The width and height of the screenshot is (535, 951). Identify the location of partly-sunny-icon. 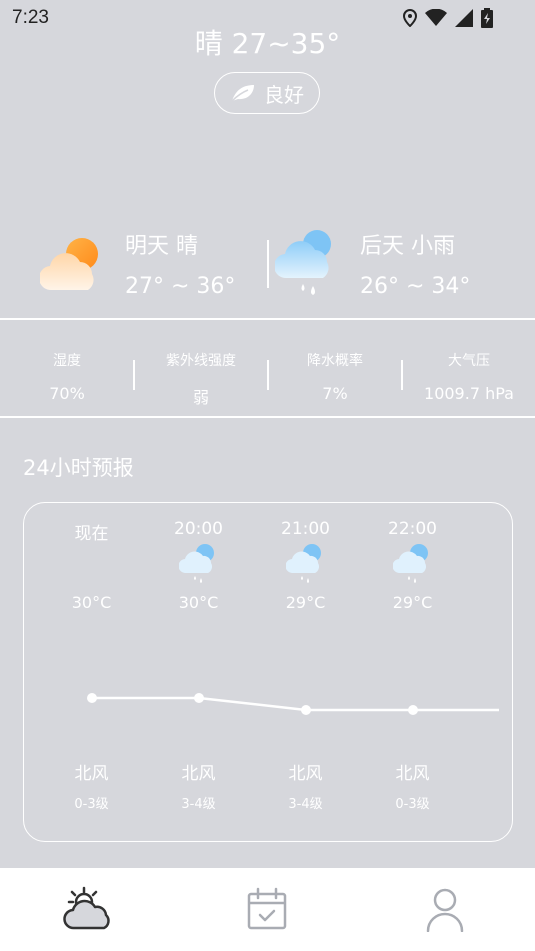
(69, 264).